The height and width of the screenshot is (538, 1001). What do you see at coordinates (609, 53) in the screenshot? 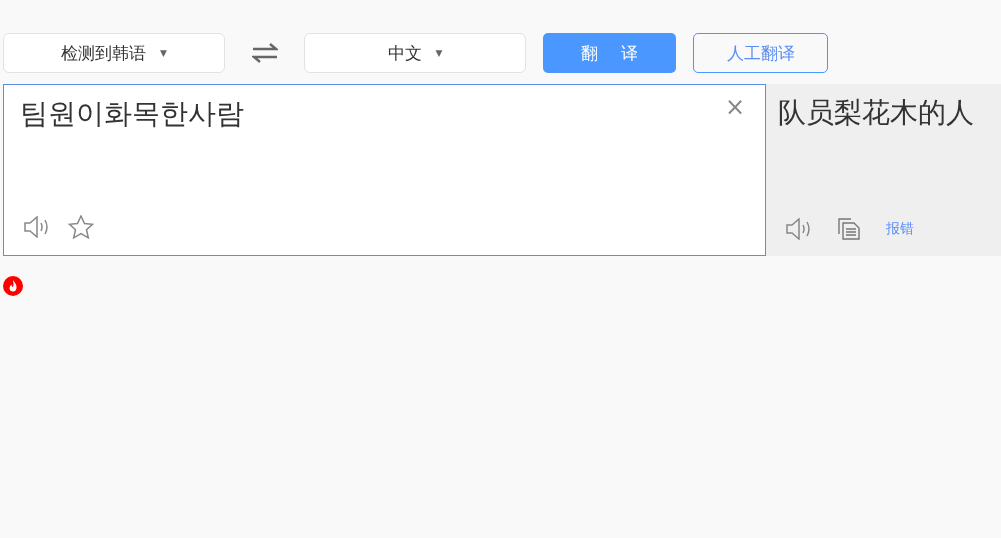
I see `translate-button: 翻 译` at bounding box center [609, 53].